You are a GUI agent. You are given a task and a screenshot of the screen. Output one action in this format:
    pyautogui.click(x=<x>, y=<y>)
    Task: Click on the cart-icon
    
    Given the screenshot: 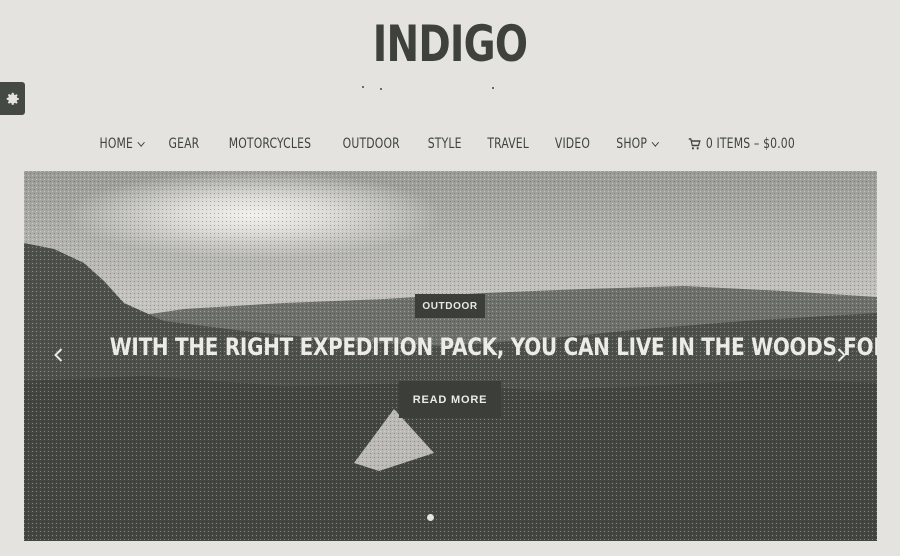 What is the action you would take?
    pyautogui.click(x=694, y=144)
    